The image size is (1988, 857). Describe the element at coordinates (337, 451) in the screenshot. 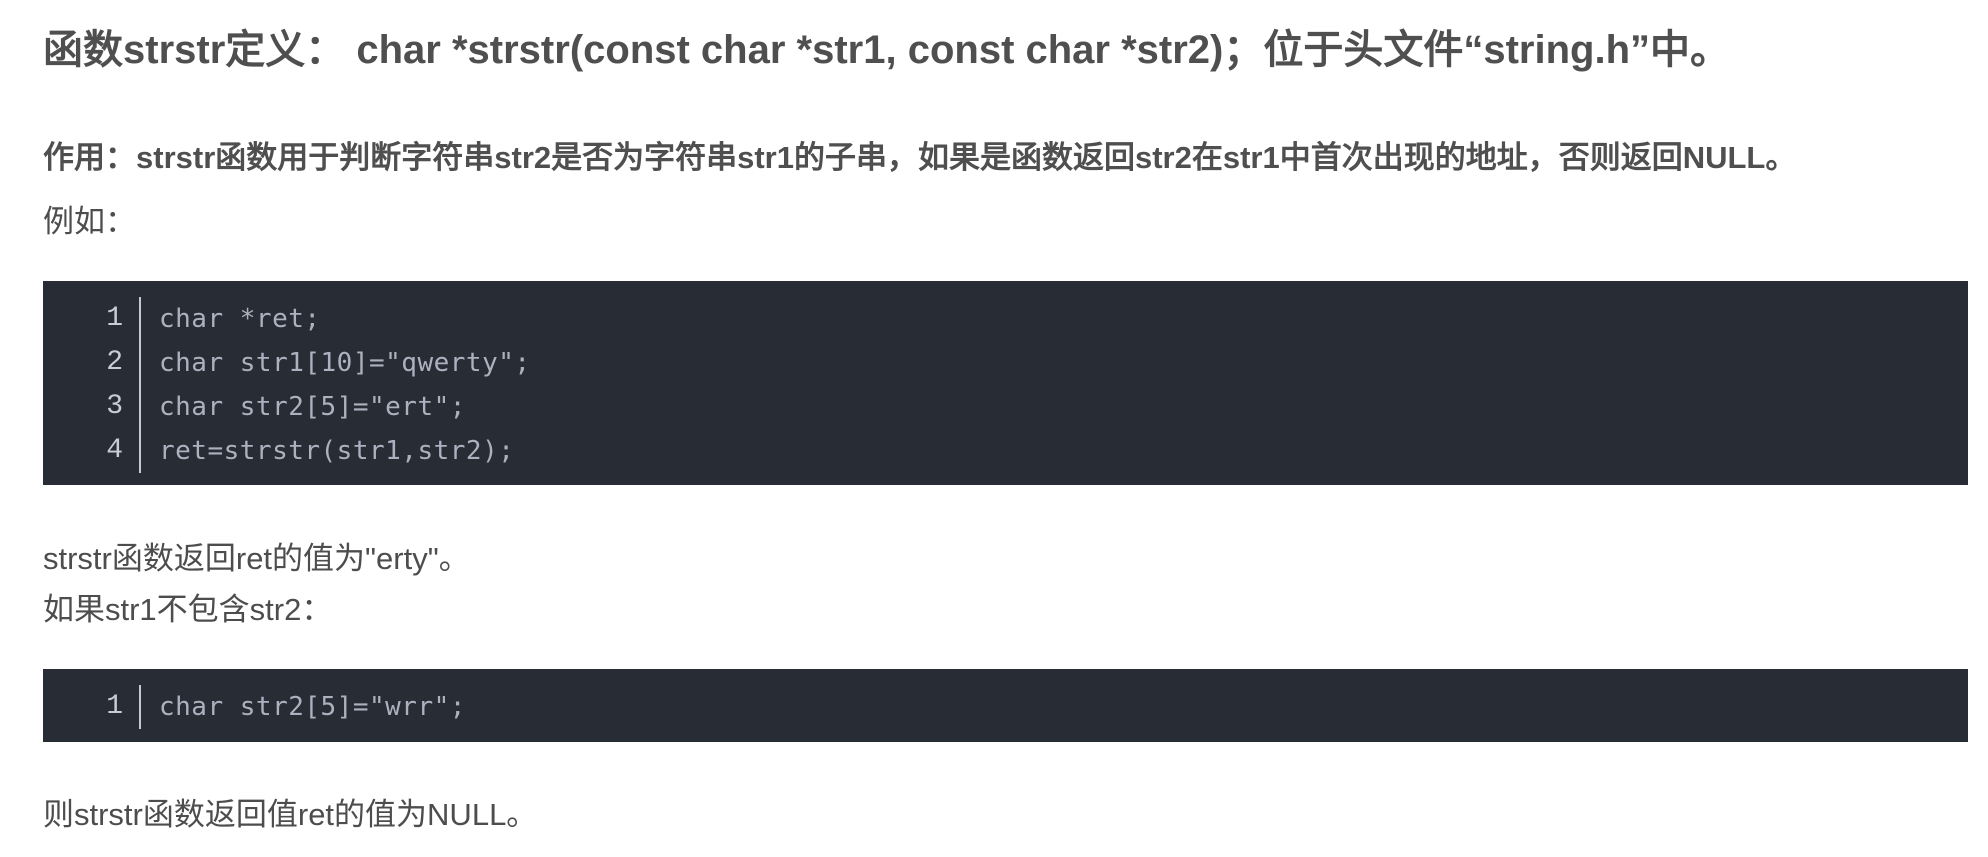

I see `code-text: ret=strstr(str1,str2);` at that location.